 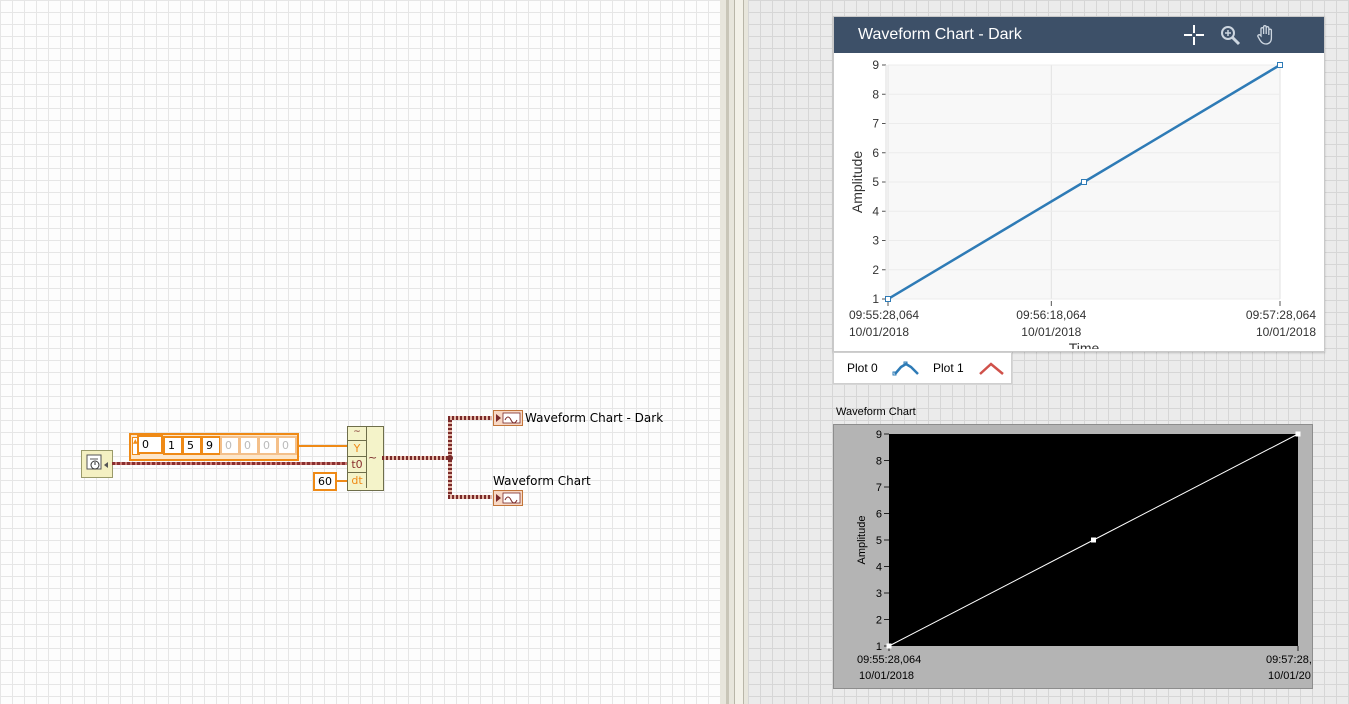 What do you see at coordinates (357, 434) in the screenshot?
I see `waveform-icon: ~` at bounding box center [357, 434].